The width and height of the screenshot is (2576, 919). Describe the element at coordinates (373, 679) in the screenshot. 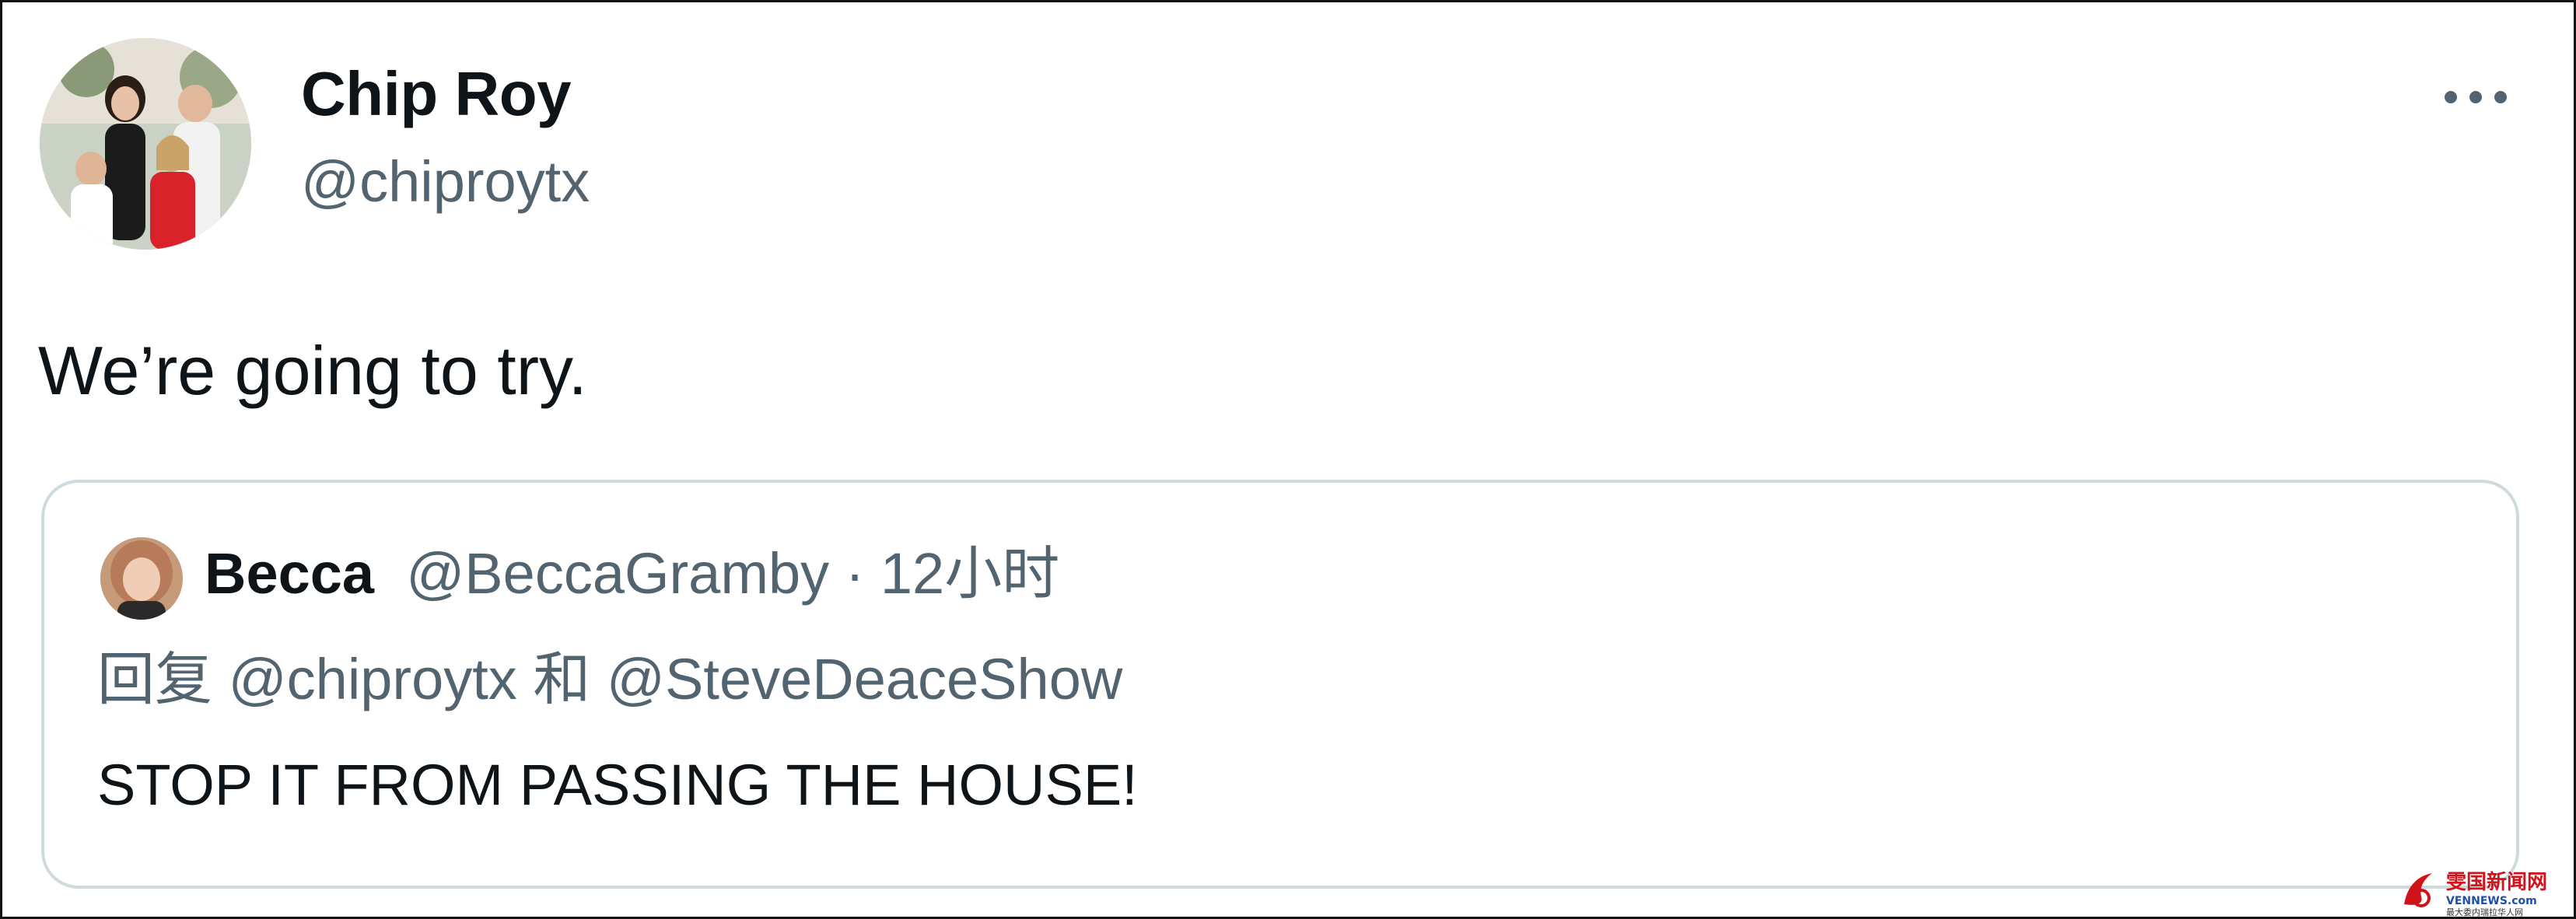

I see `reply-mention-chiproytx: @chiproytx` at that location.